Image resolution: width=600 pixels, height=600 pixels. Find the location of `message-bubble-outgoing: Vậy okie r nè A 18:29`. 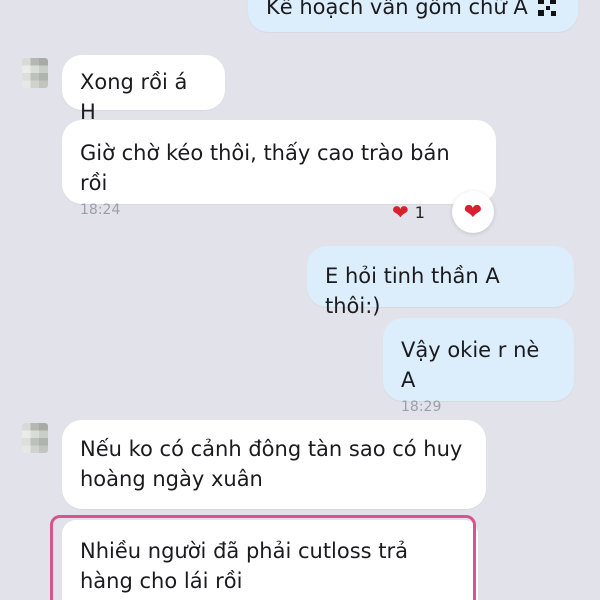

message-bubble-outgoing: Vậy okie r nè A 18:29 is located at coordinates (478, 366).